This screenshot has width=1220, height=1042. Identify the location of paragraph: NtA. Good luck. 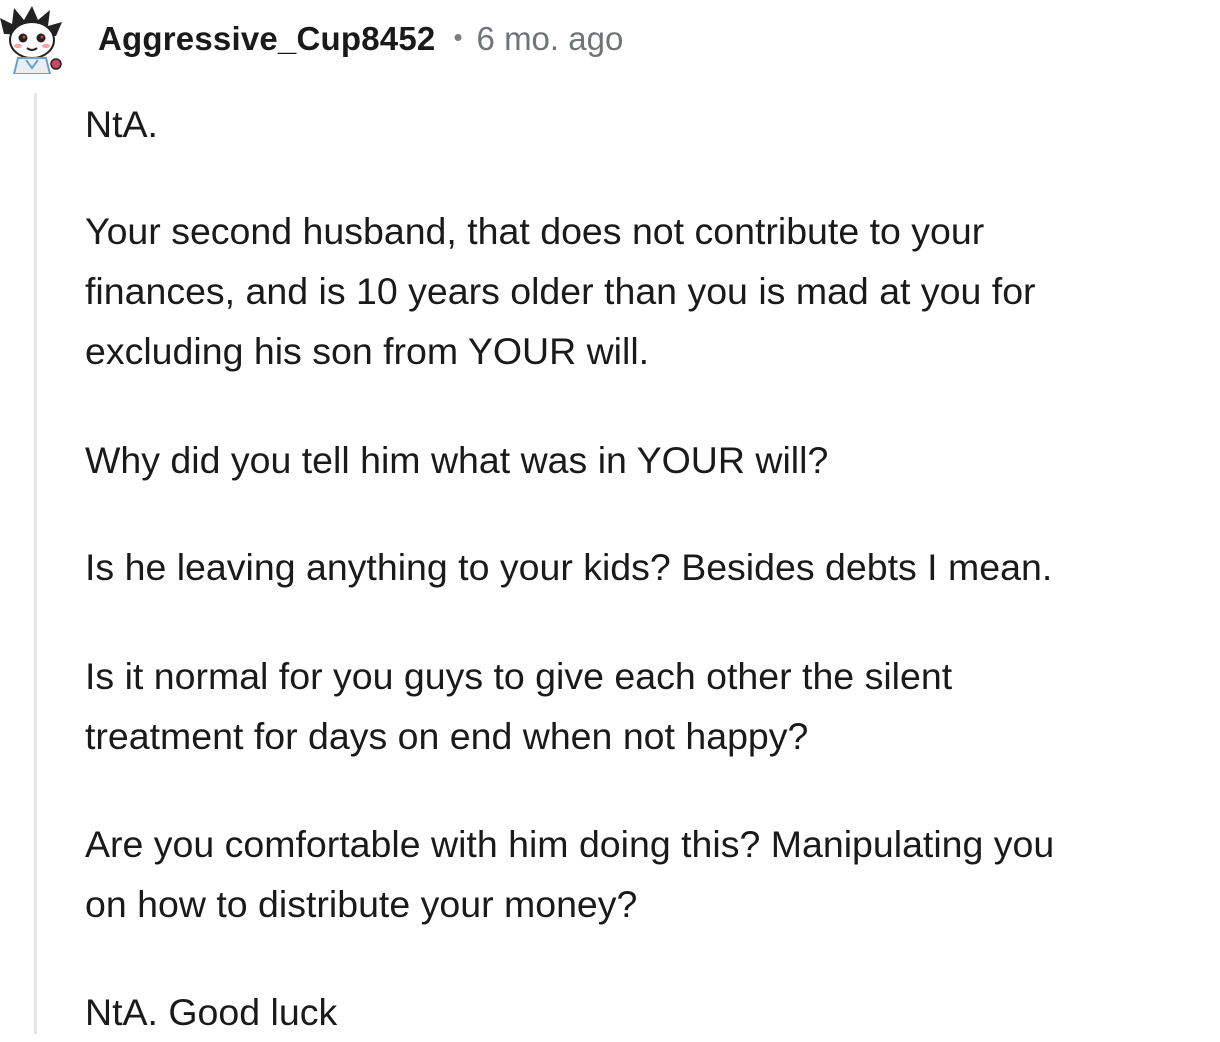
(211, 1012).